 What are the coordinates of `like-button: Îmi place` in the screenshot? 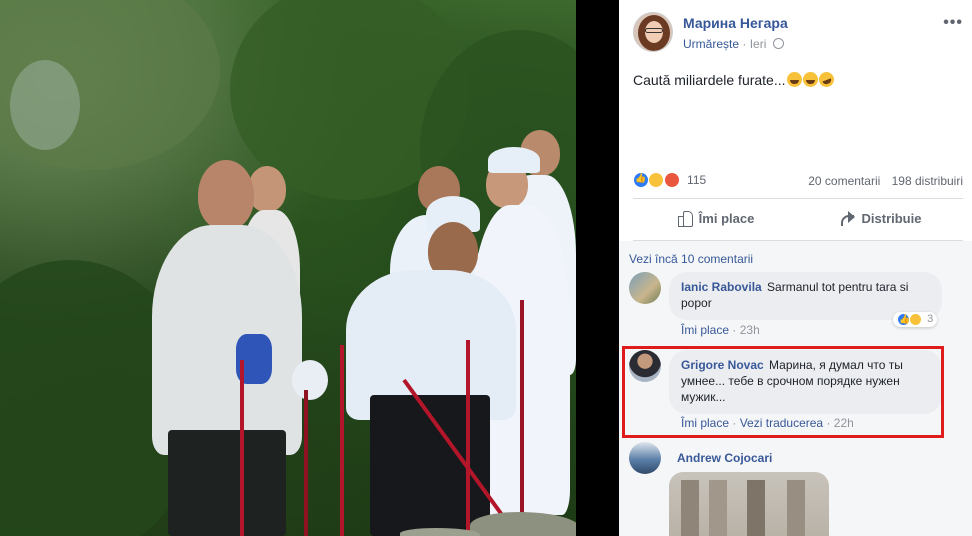 It's located at (715, 218).